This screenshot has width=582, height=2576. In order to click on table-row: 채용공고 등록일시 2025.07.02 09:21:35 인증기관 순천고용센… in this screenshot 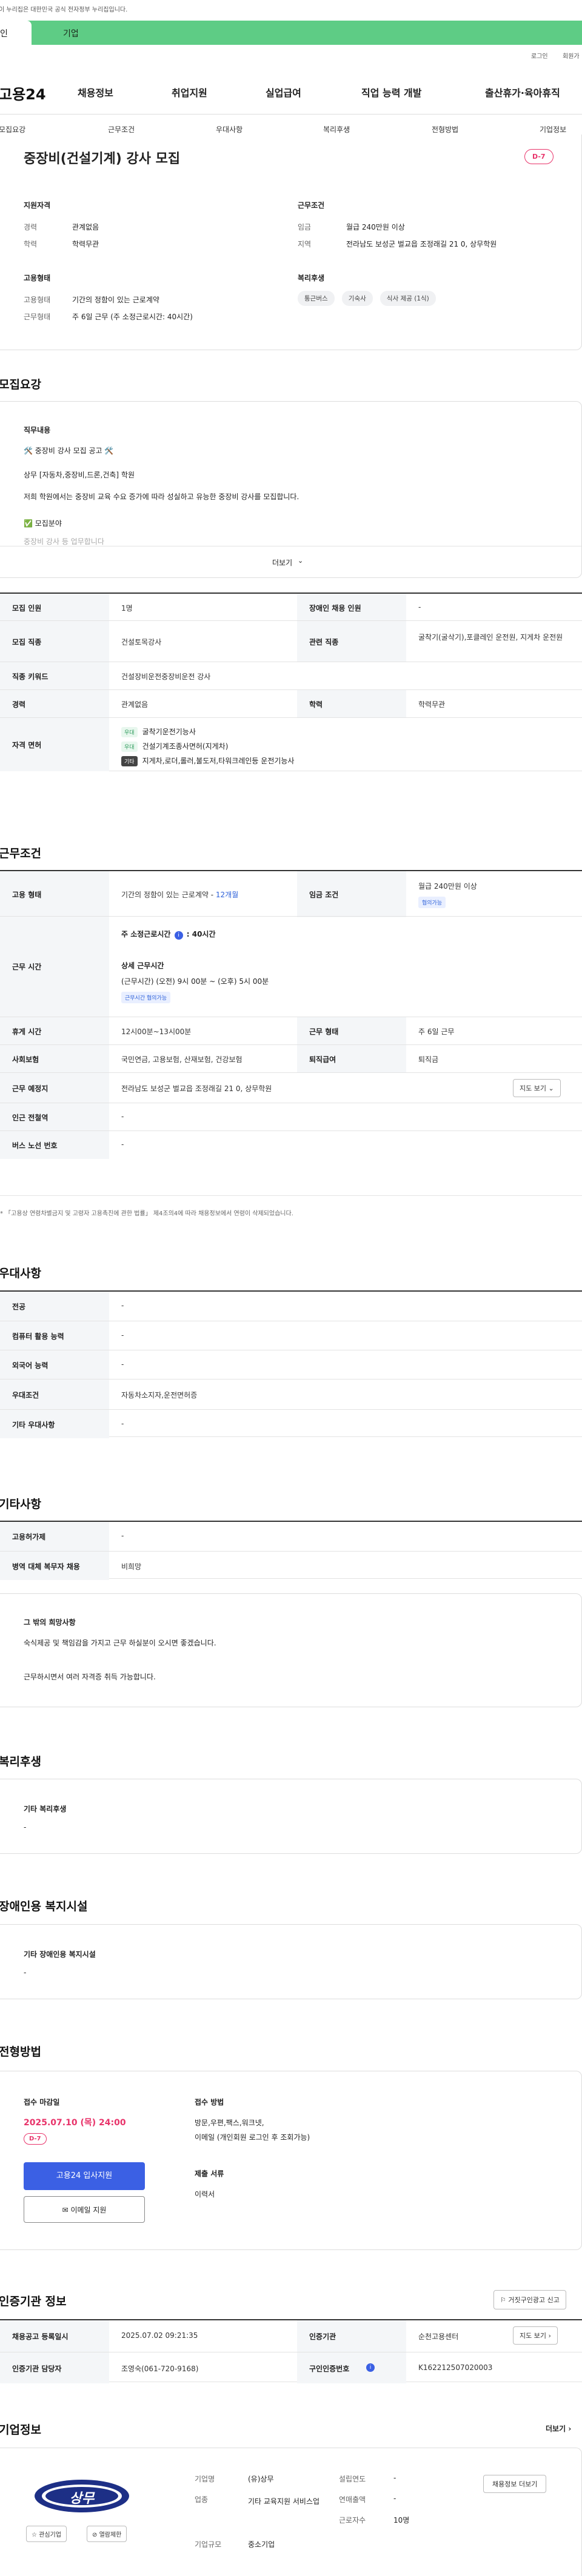, I will do `click(291, 2336)`.